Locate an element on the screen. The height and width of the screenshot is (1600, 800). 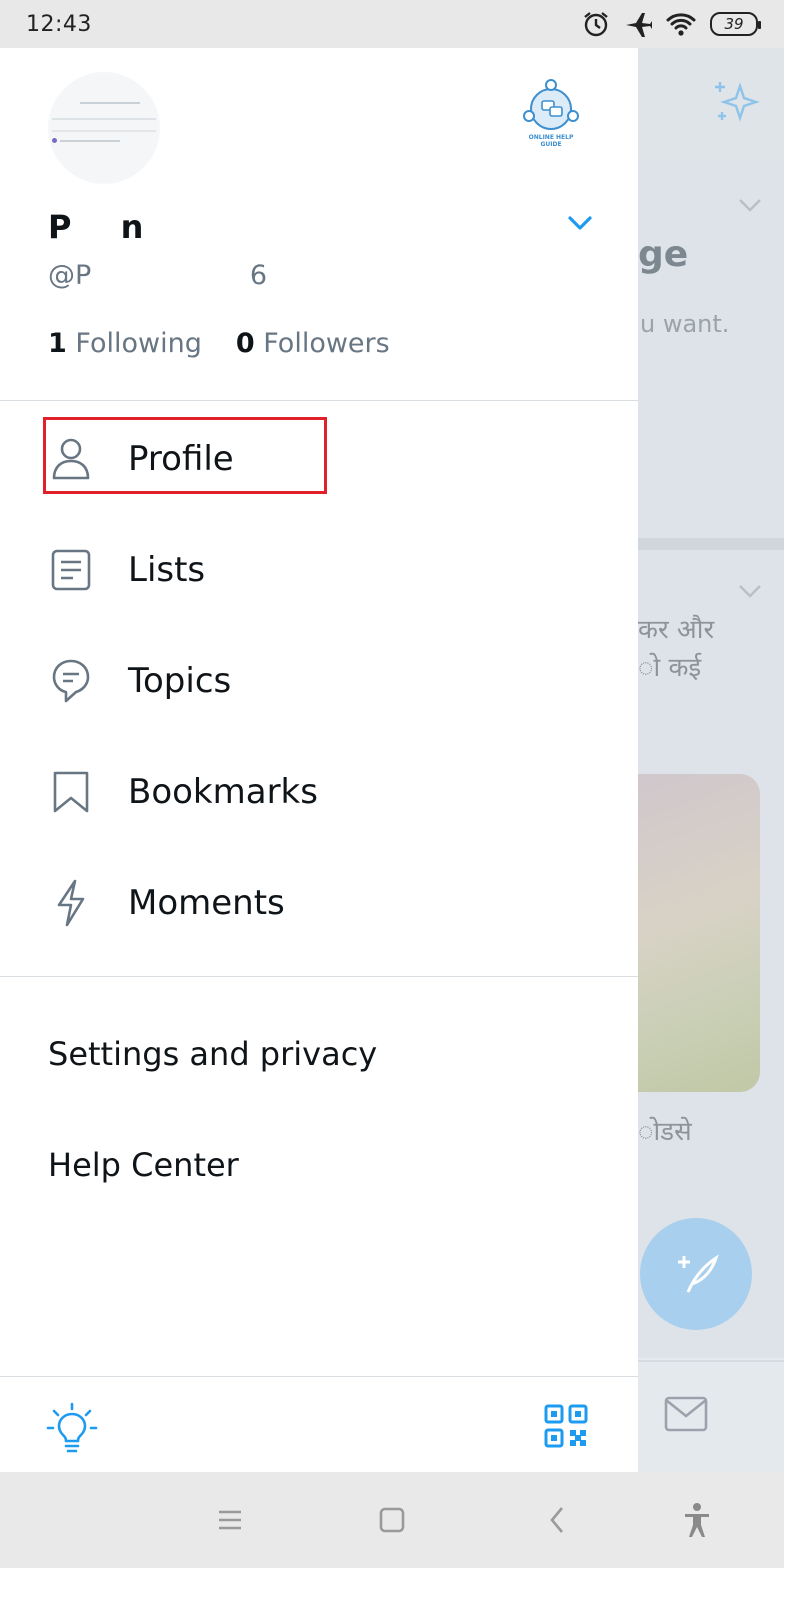
menu-item-topics: Topics is located at coordinates (319, 681).